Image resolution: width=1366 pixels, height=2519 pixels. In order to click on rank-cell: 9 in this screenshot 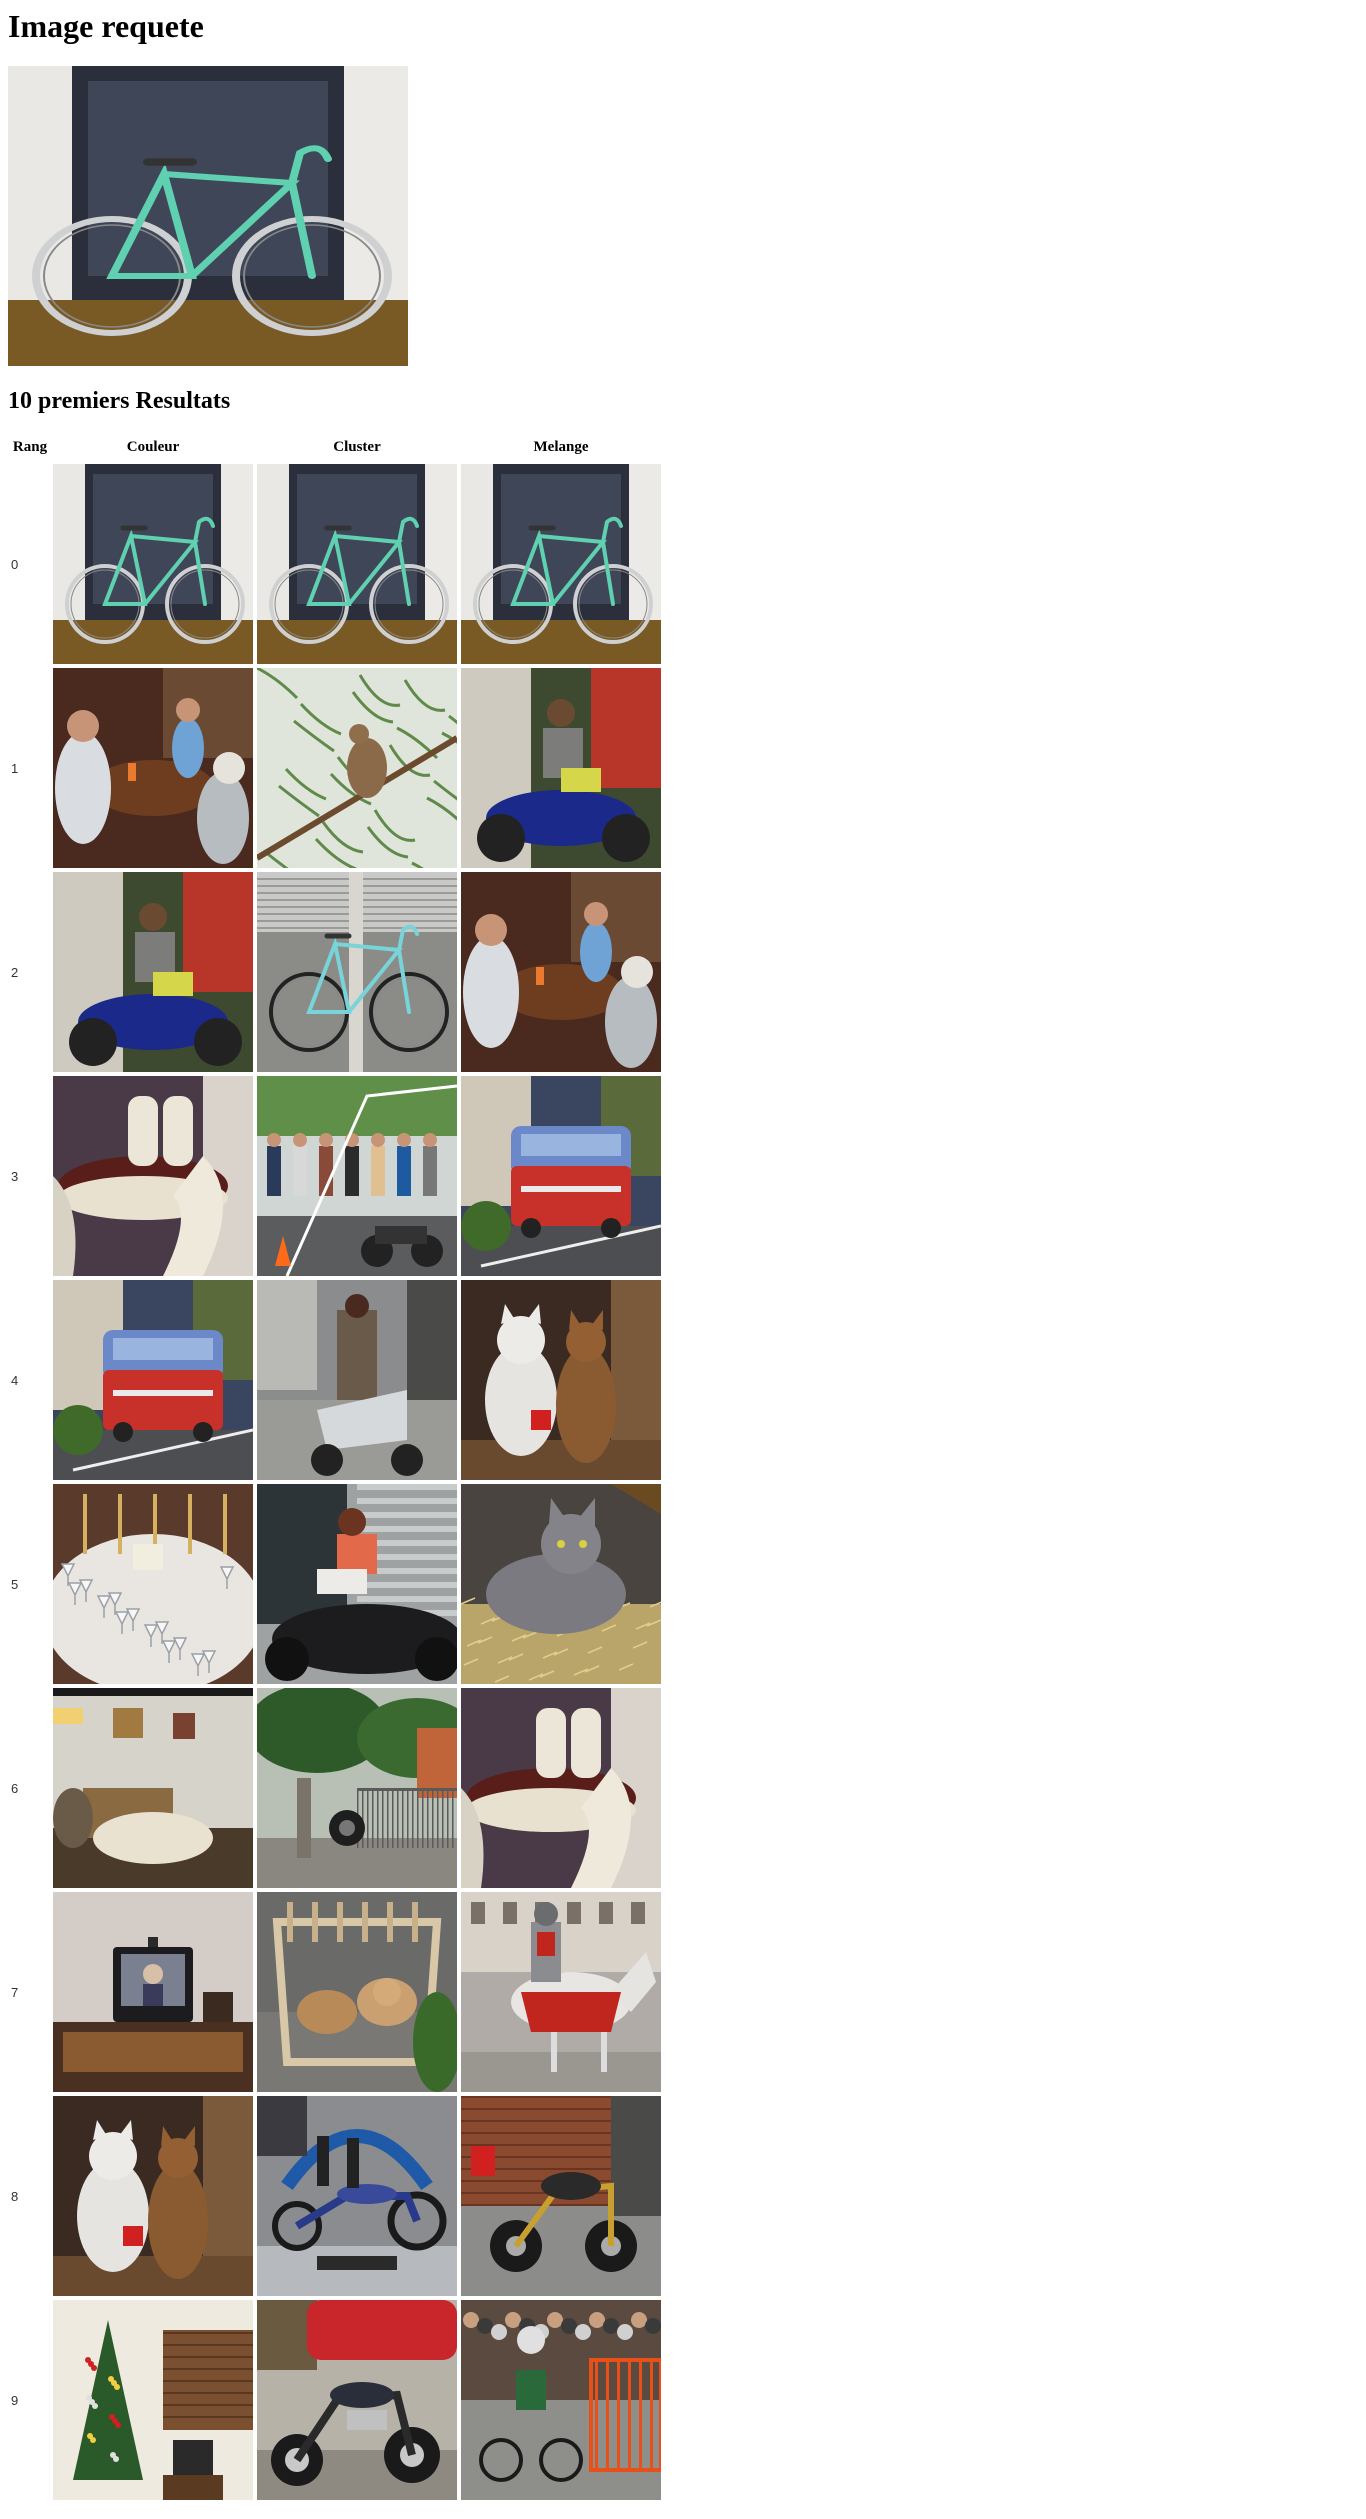, I will do `click(15, 2400)`.